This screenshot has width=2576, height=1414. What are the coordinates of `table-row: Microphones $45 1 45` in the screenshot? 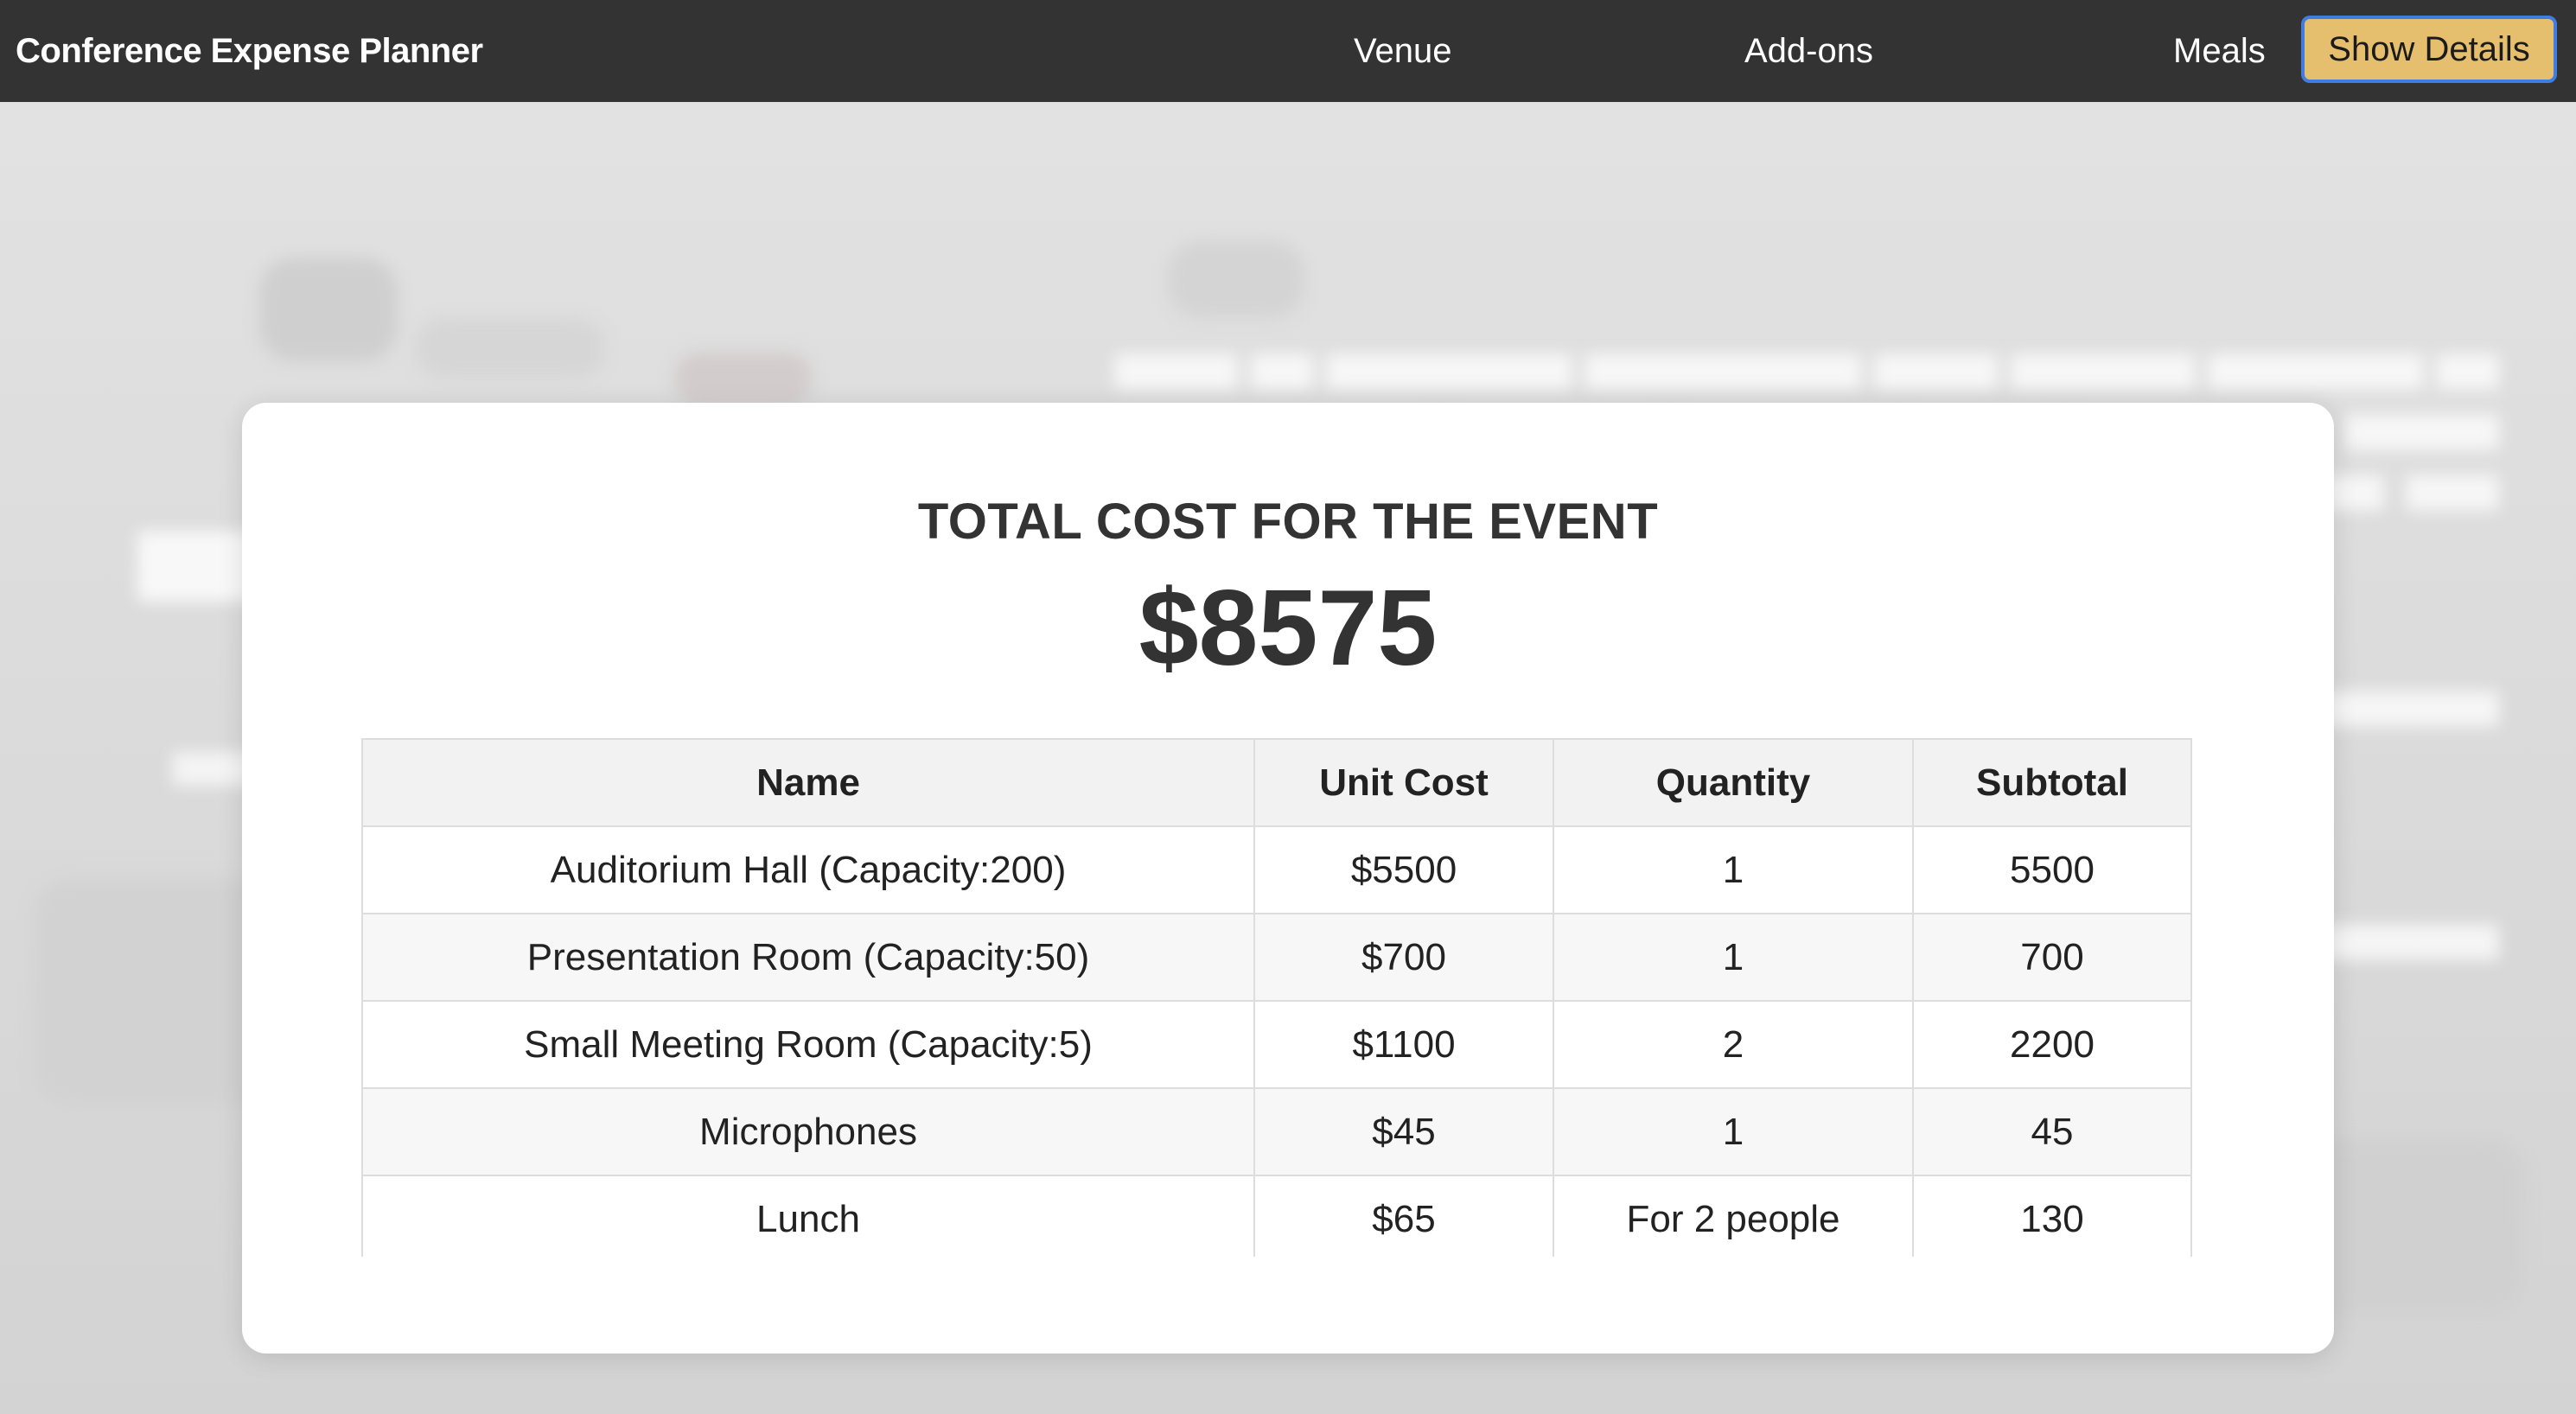 It's located at (1276, 1131).